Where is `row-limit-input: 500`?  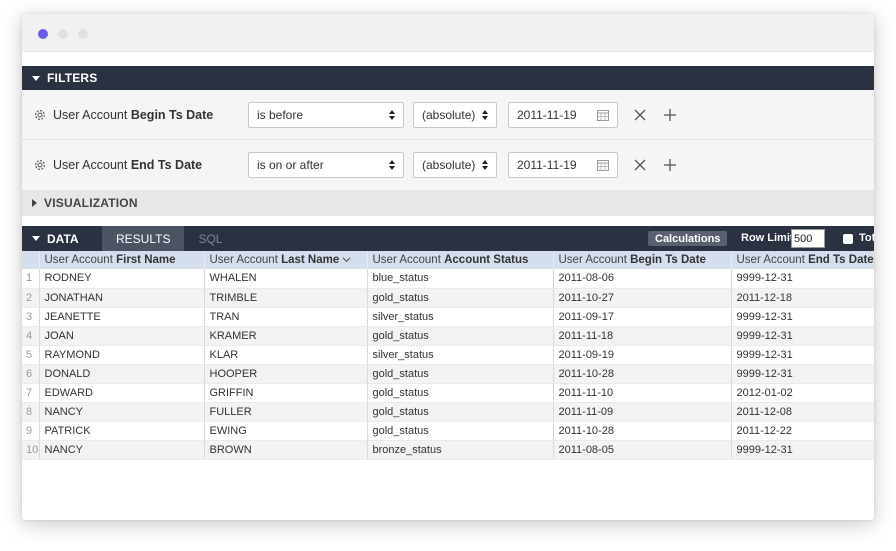 row-limit-input: 500 is located at coordinates (808, 238).